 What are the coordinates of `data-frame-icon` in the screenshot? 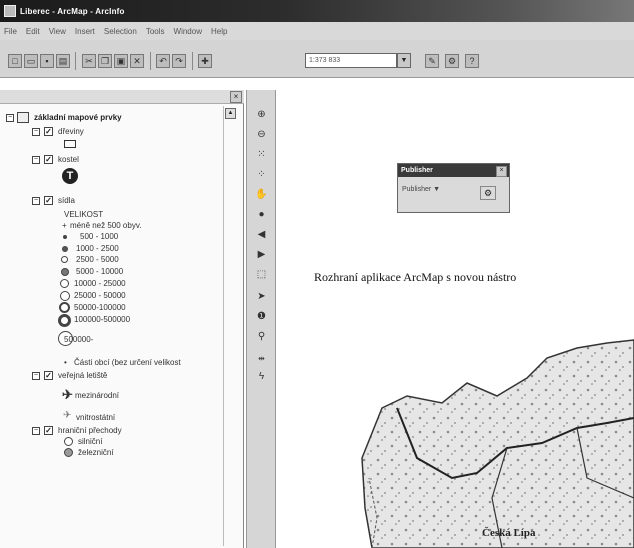 It's located at (23, 117).